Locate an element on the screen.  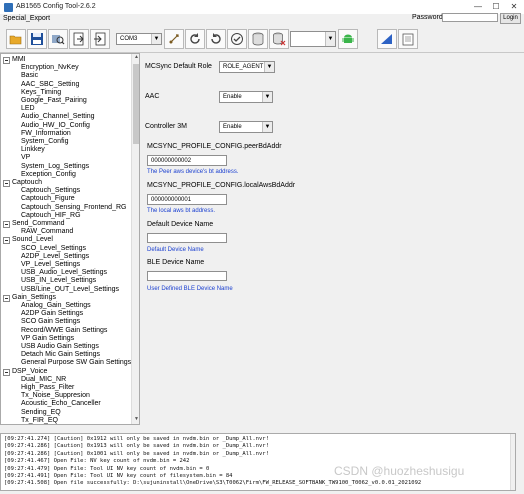
refresh-icon is located at coordinates (195, 39).